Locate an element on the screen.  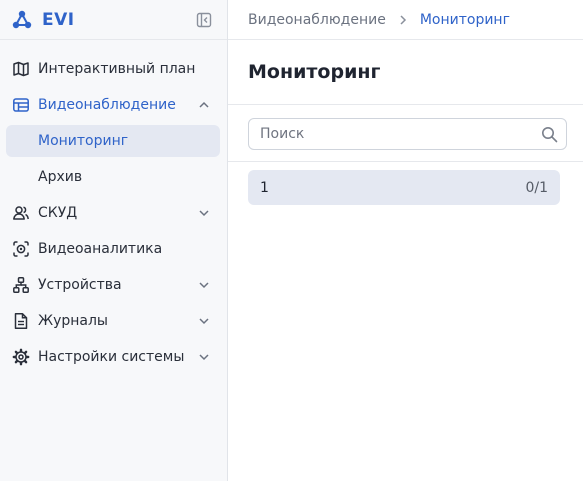
gear-icon is located at coordinates (21, 357).